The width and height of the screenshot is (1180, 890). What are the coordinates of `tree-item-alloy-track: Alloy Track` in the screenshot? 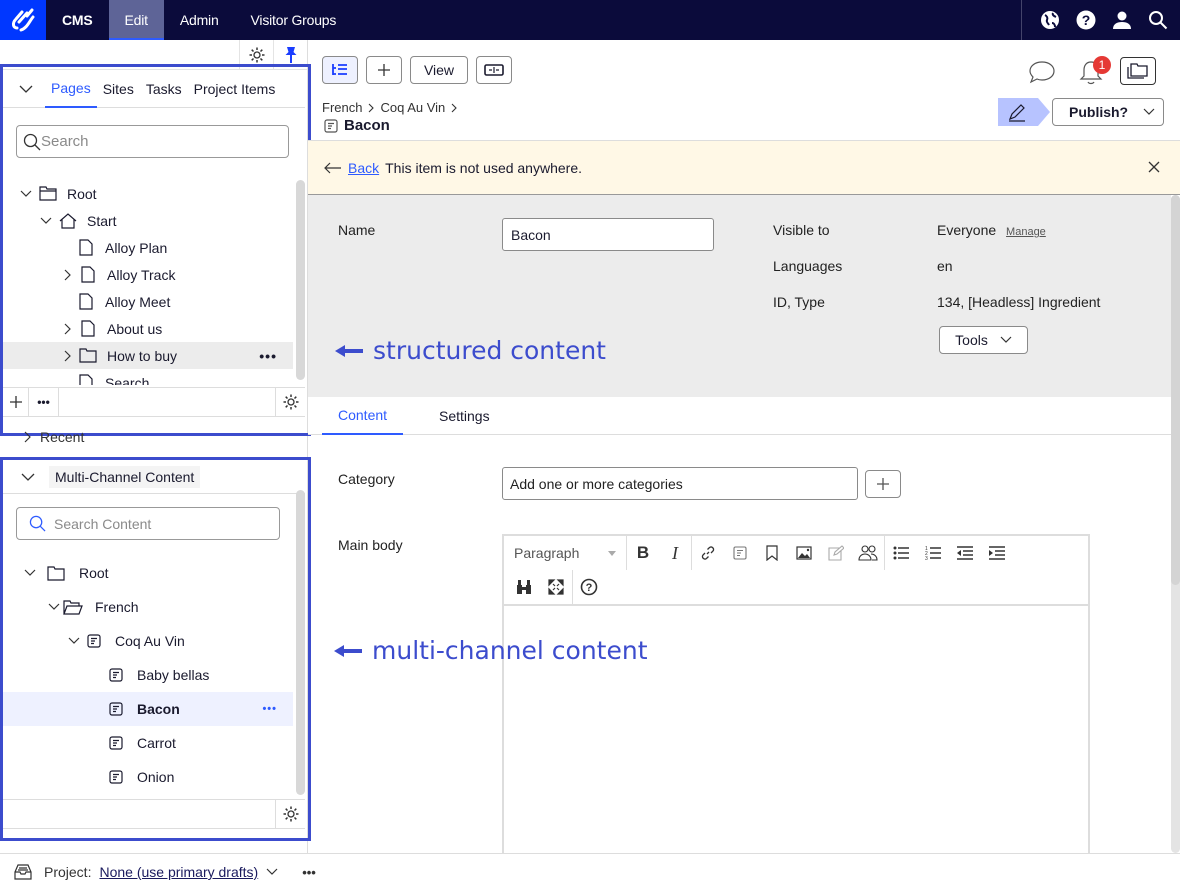 It's located at (148, 274).